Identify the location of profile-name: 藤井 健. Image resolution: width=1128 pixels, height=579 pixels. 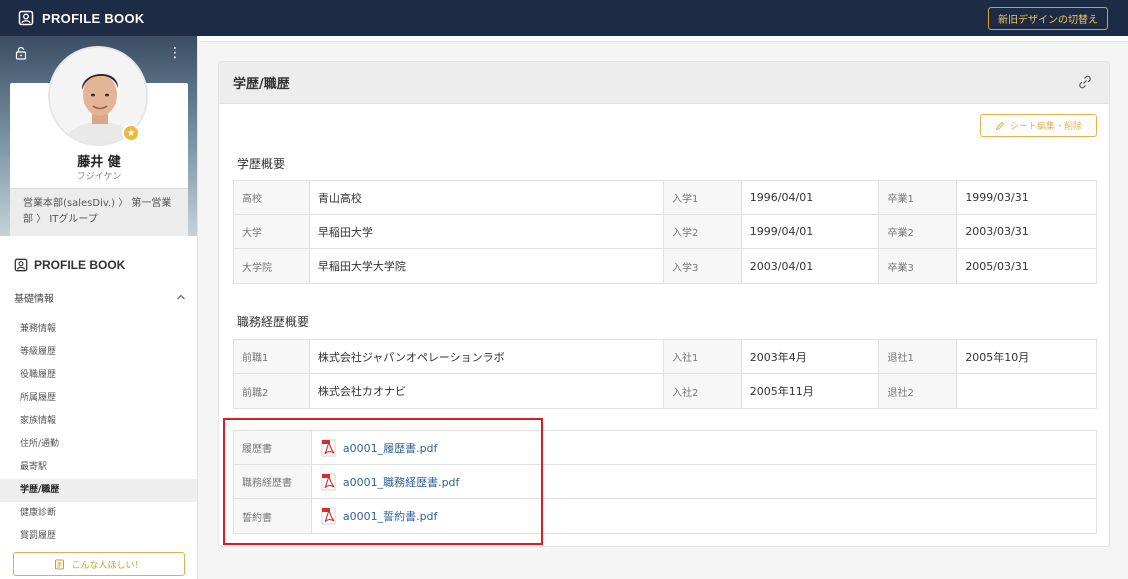
(99, 162).